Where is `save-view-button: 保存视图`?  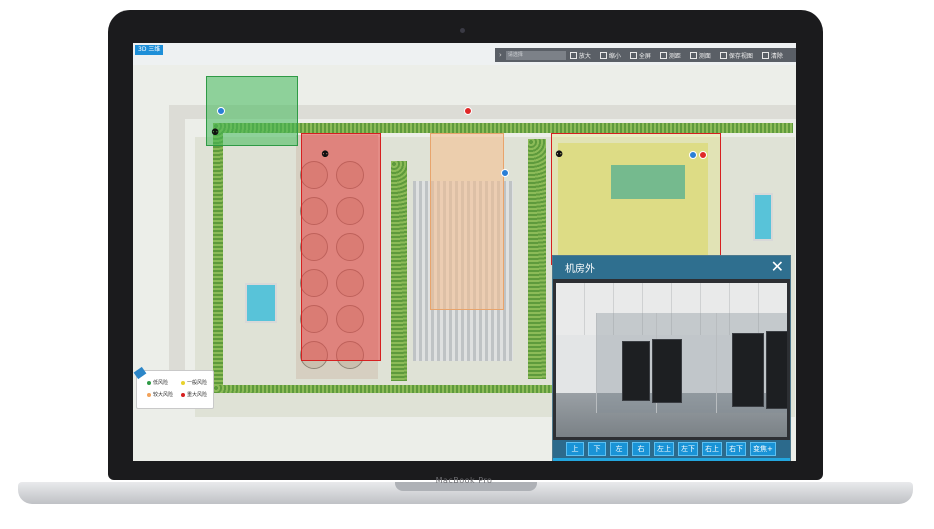 save-view-button: 保存视图 is located at coordinates (736, 55).